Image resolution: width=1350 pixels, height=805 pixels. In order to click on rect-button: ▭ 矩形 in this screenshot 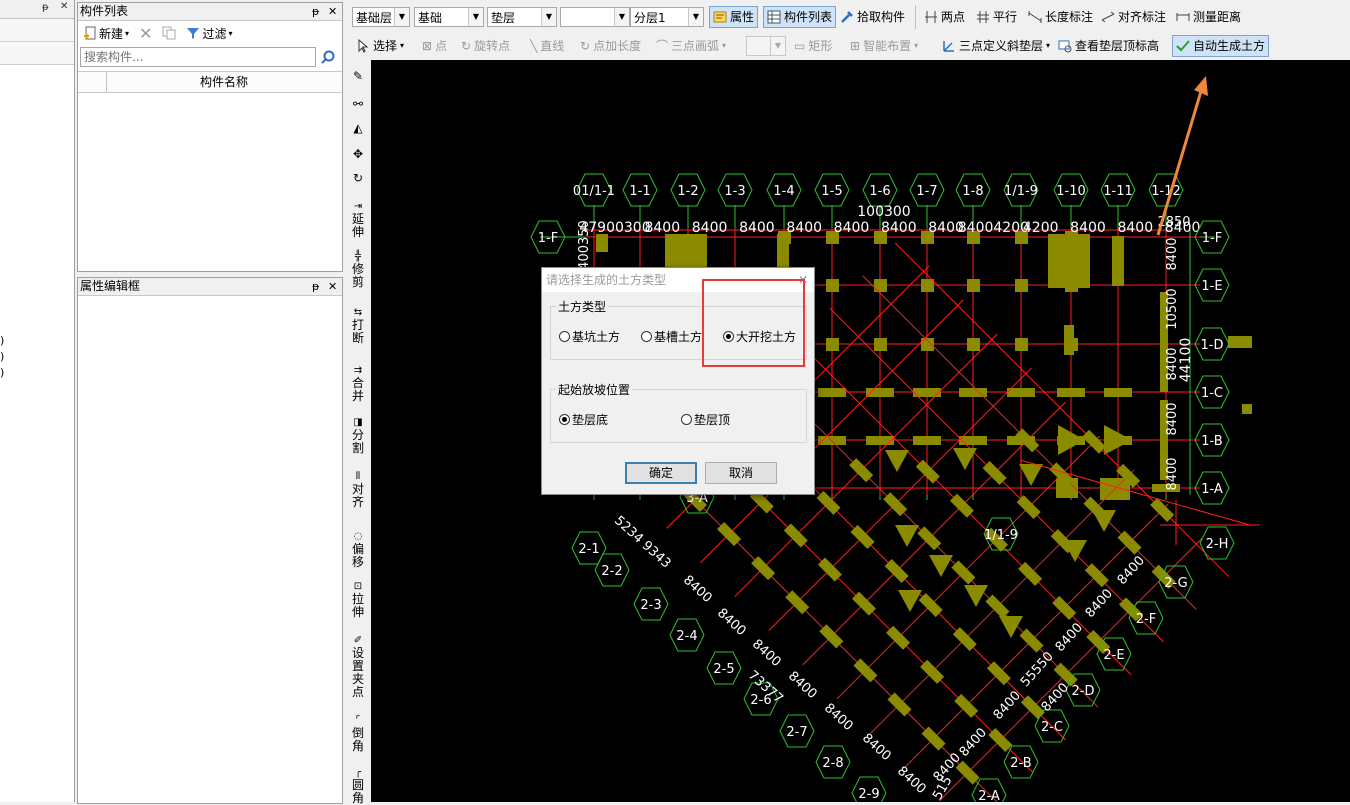, I will do `click(813, 46)`.